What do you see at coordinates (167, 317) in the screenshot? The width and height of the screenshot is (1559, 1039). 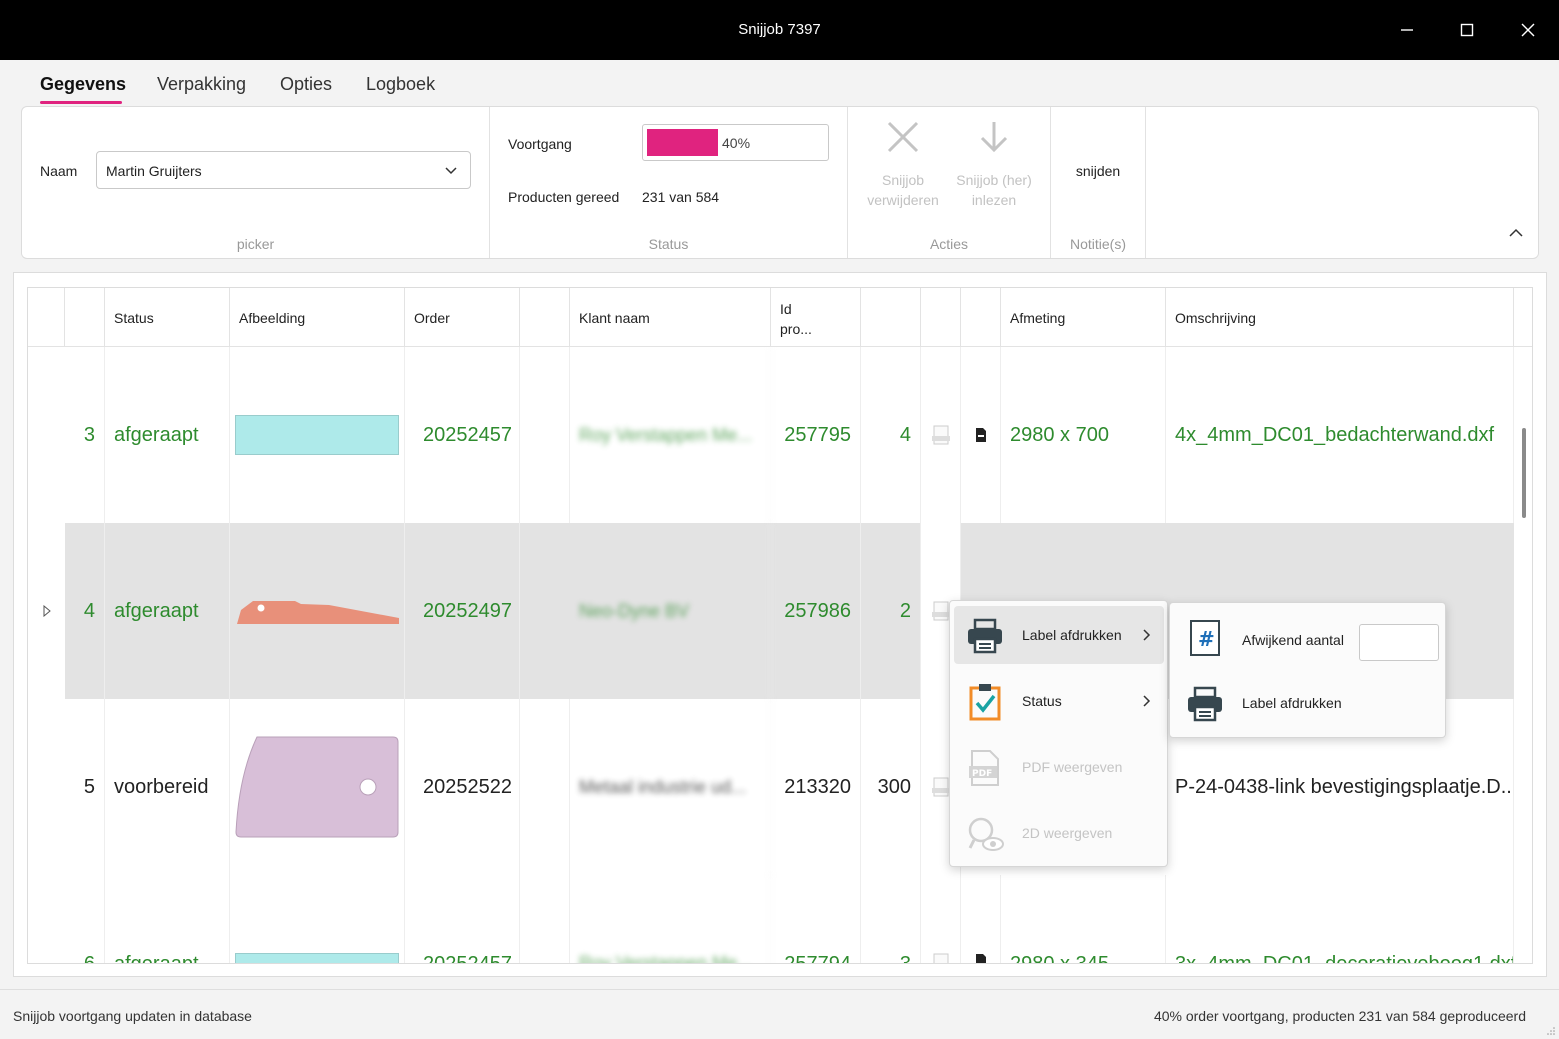 I see `header-status: Status` at bounding box center [167, 317].